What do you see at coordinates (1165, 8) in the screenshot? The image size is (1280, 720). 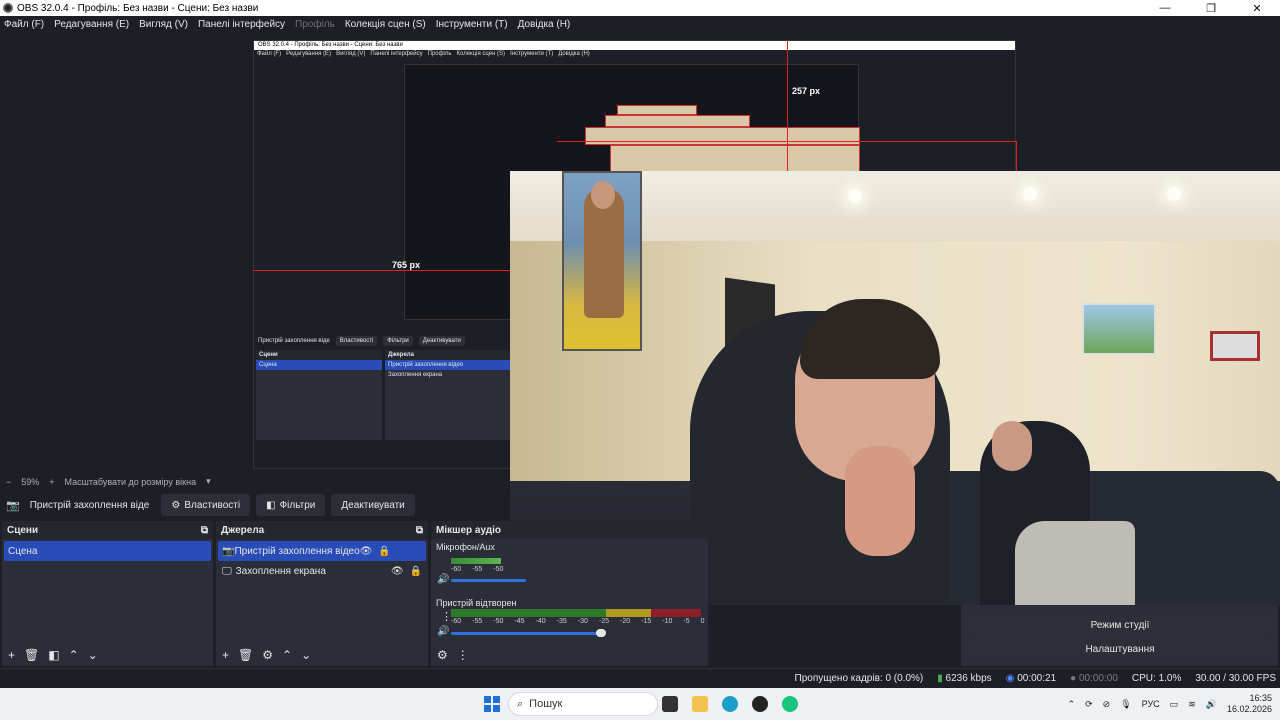 I see `minimize-icon: —` at bounding box center [1165, 8].